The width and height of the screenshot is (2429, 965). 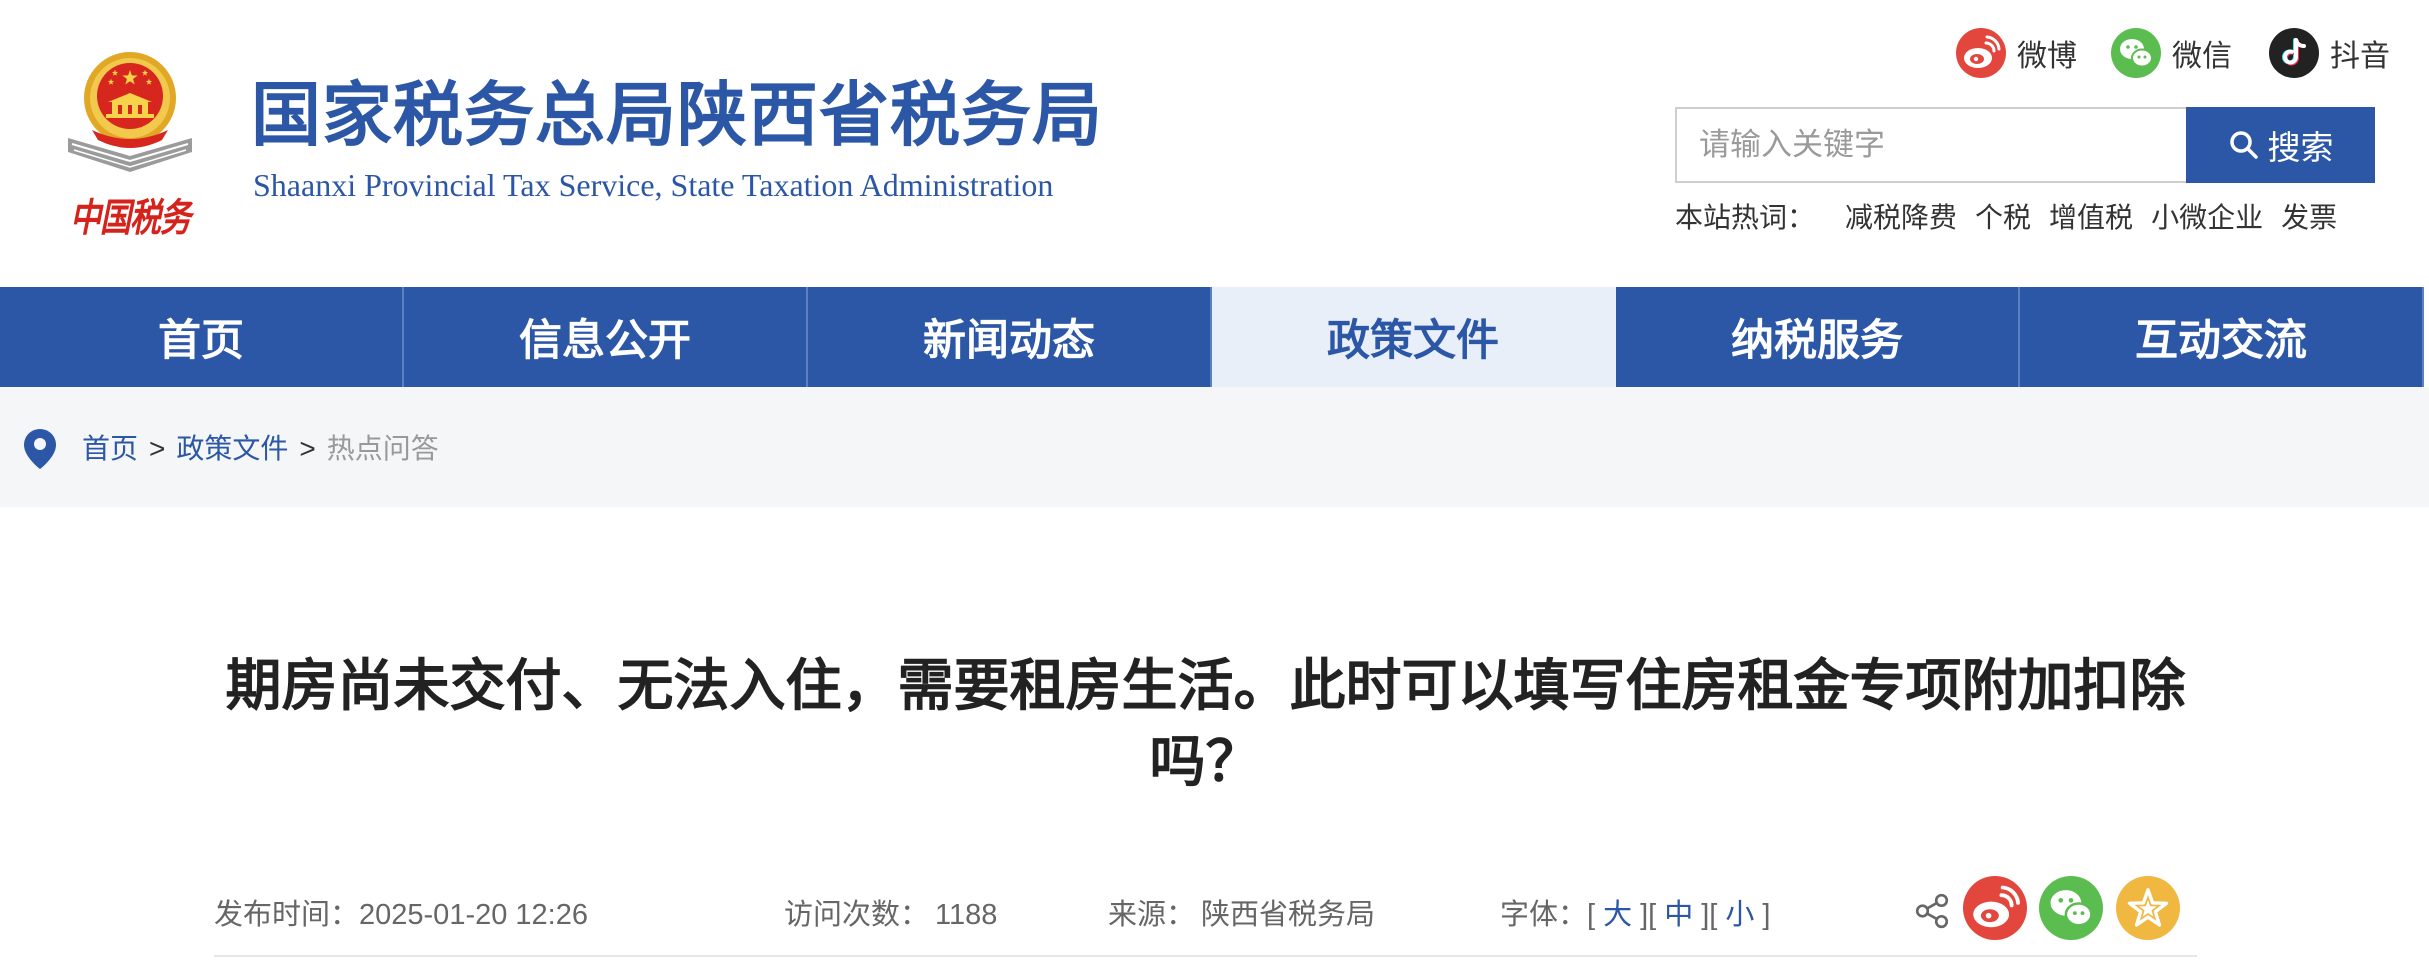 I want to click on font-size-small: 小, so click(x=1739, y=915).